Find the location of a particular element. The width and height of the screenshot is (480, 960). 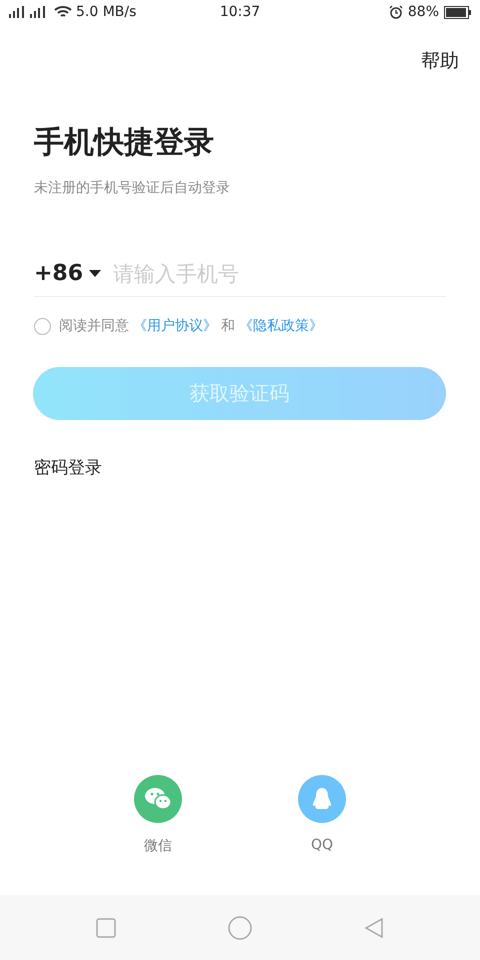

password-login-link: 密码登录 is located at coordinates (240, 467).